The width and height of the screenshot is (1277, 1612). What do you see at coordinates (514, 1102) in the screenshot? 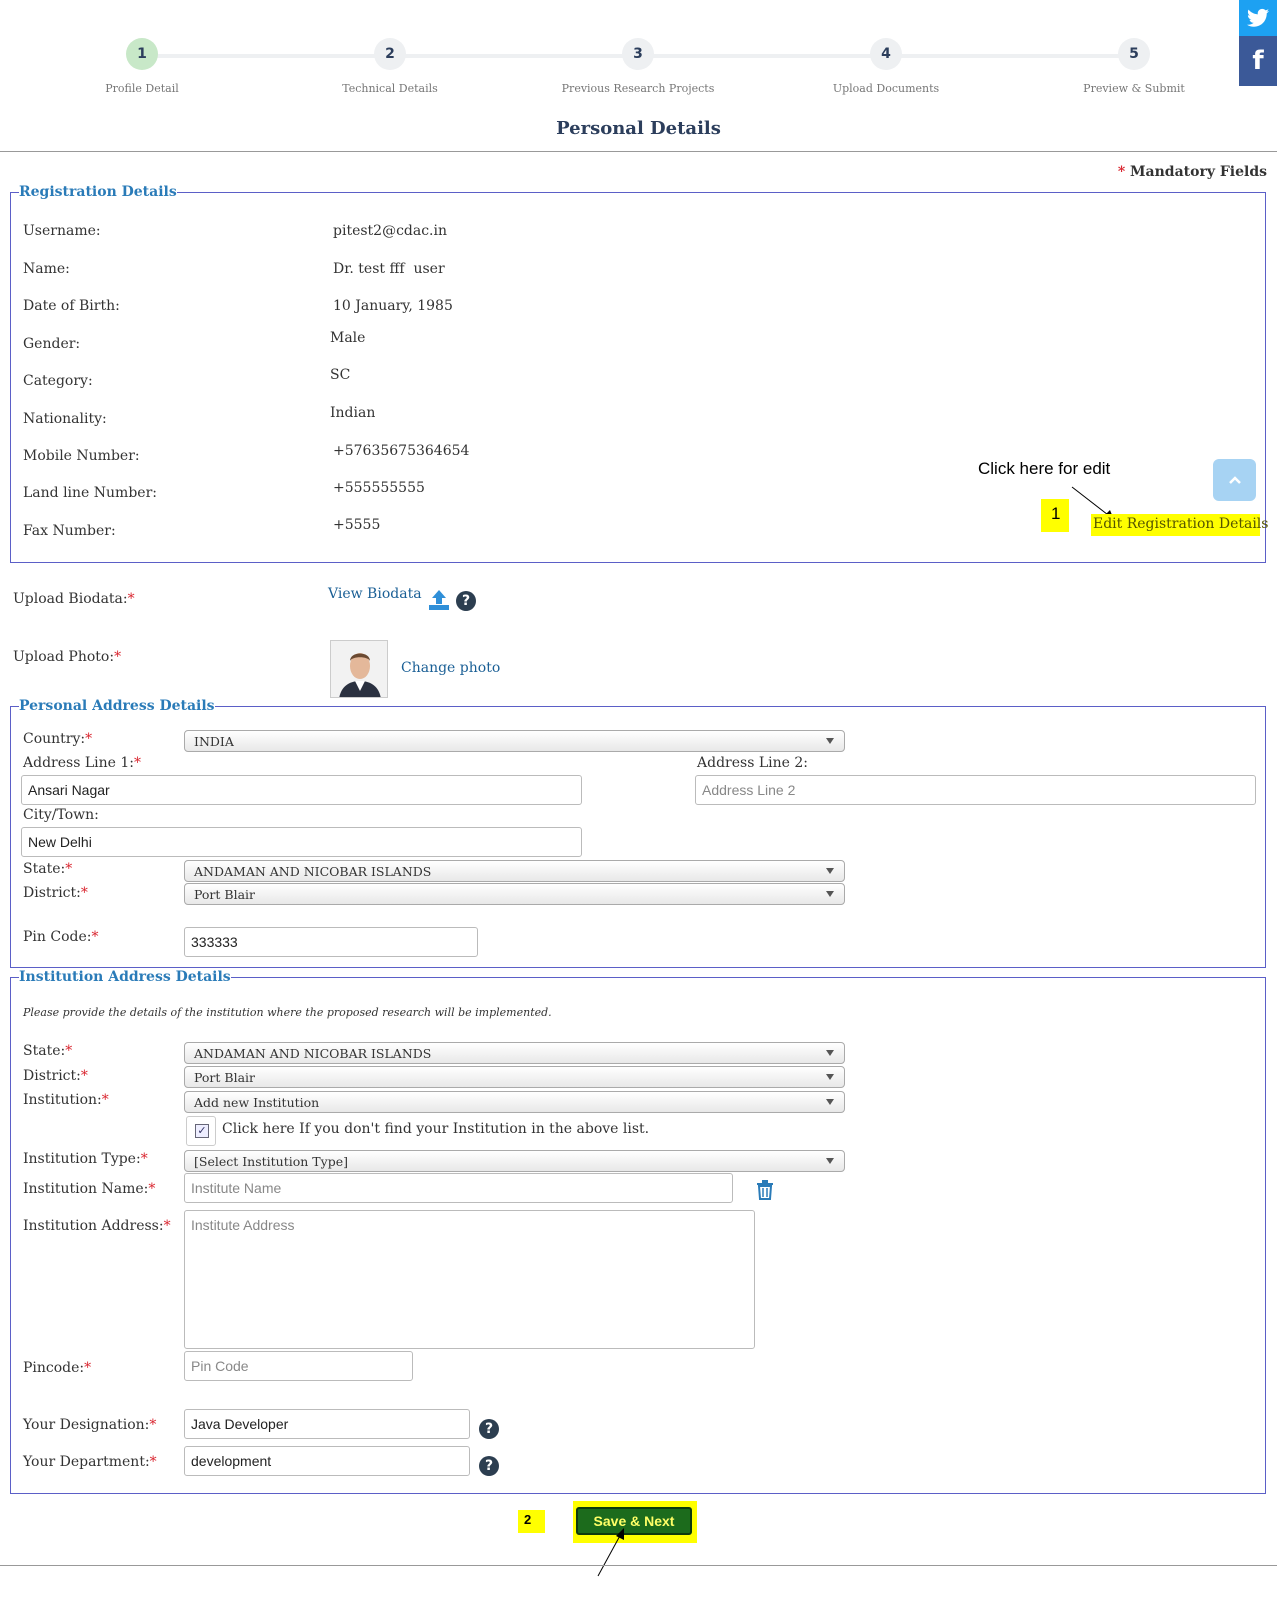
I see `institution-select: Add new Institution` at bounding box center [514, 1102].